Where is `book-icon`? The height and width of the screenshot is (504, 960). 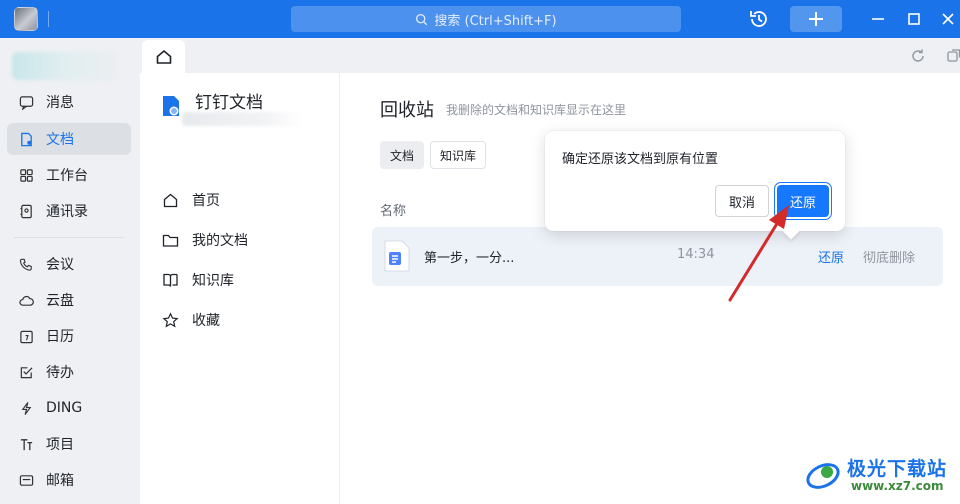
book-icon is located at coordinates (170, 280).